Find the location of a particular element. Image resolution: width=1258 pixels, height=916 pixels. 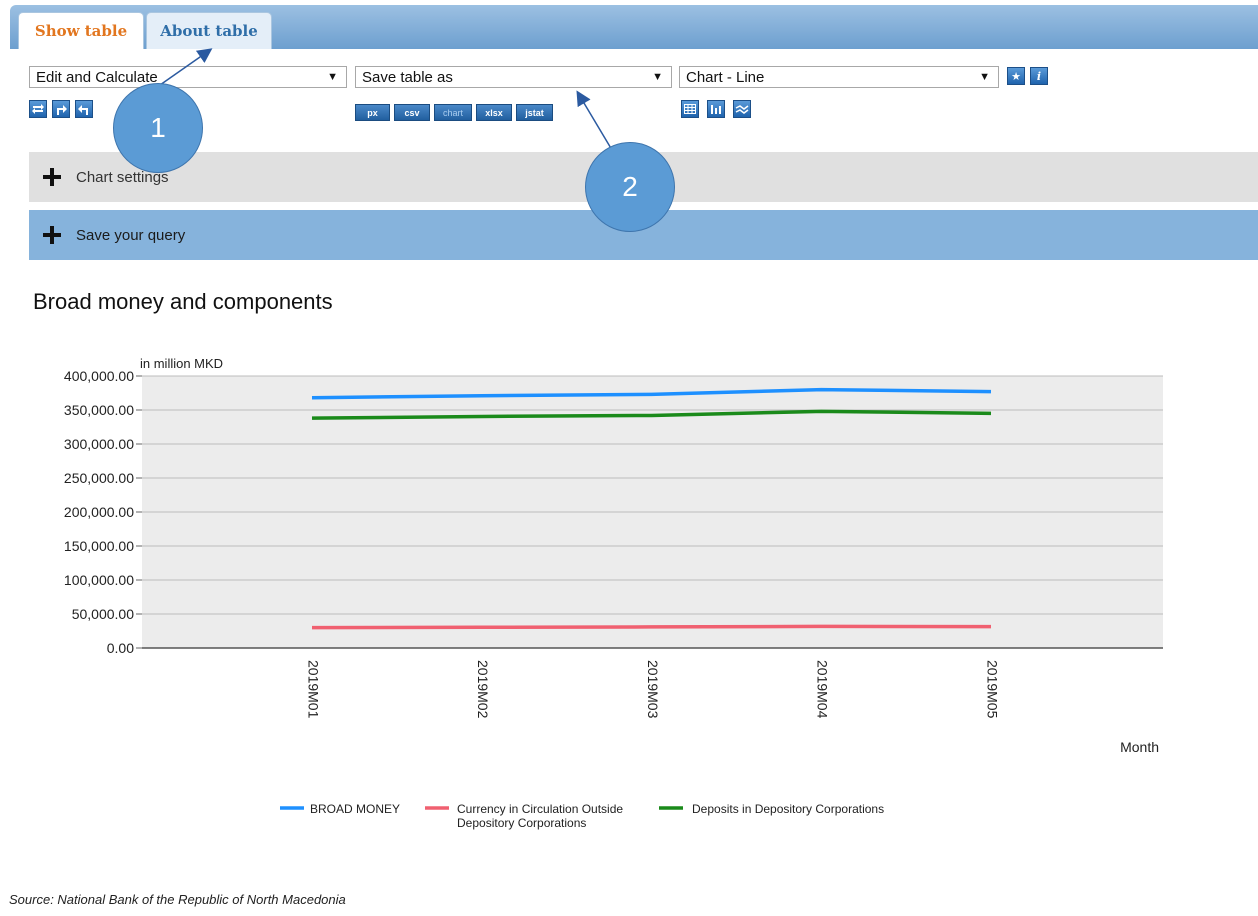

edit-calculate-select-value: Edit and Calculate is located at coordinates (97, 77).